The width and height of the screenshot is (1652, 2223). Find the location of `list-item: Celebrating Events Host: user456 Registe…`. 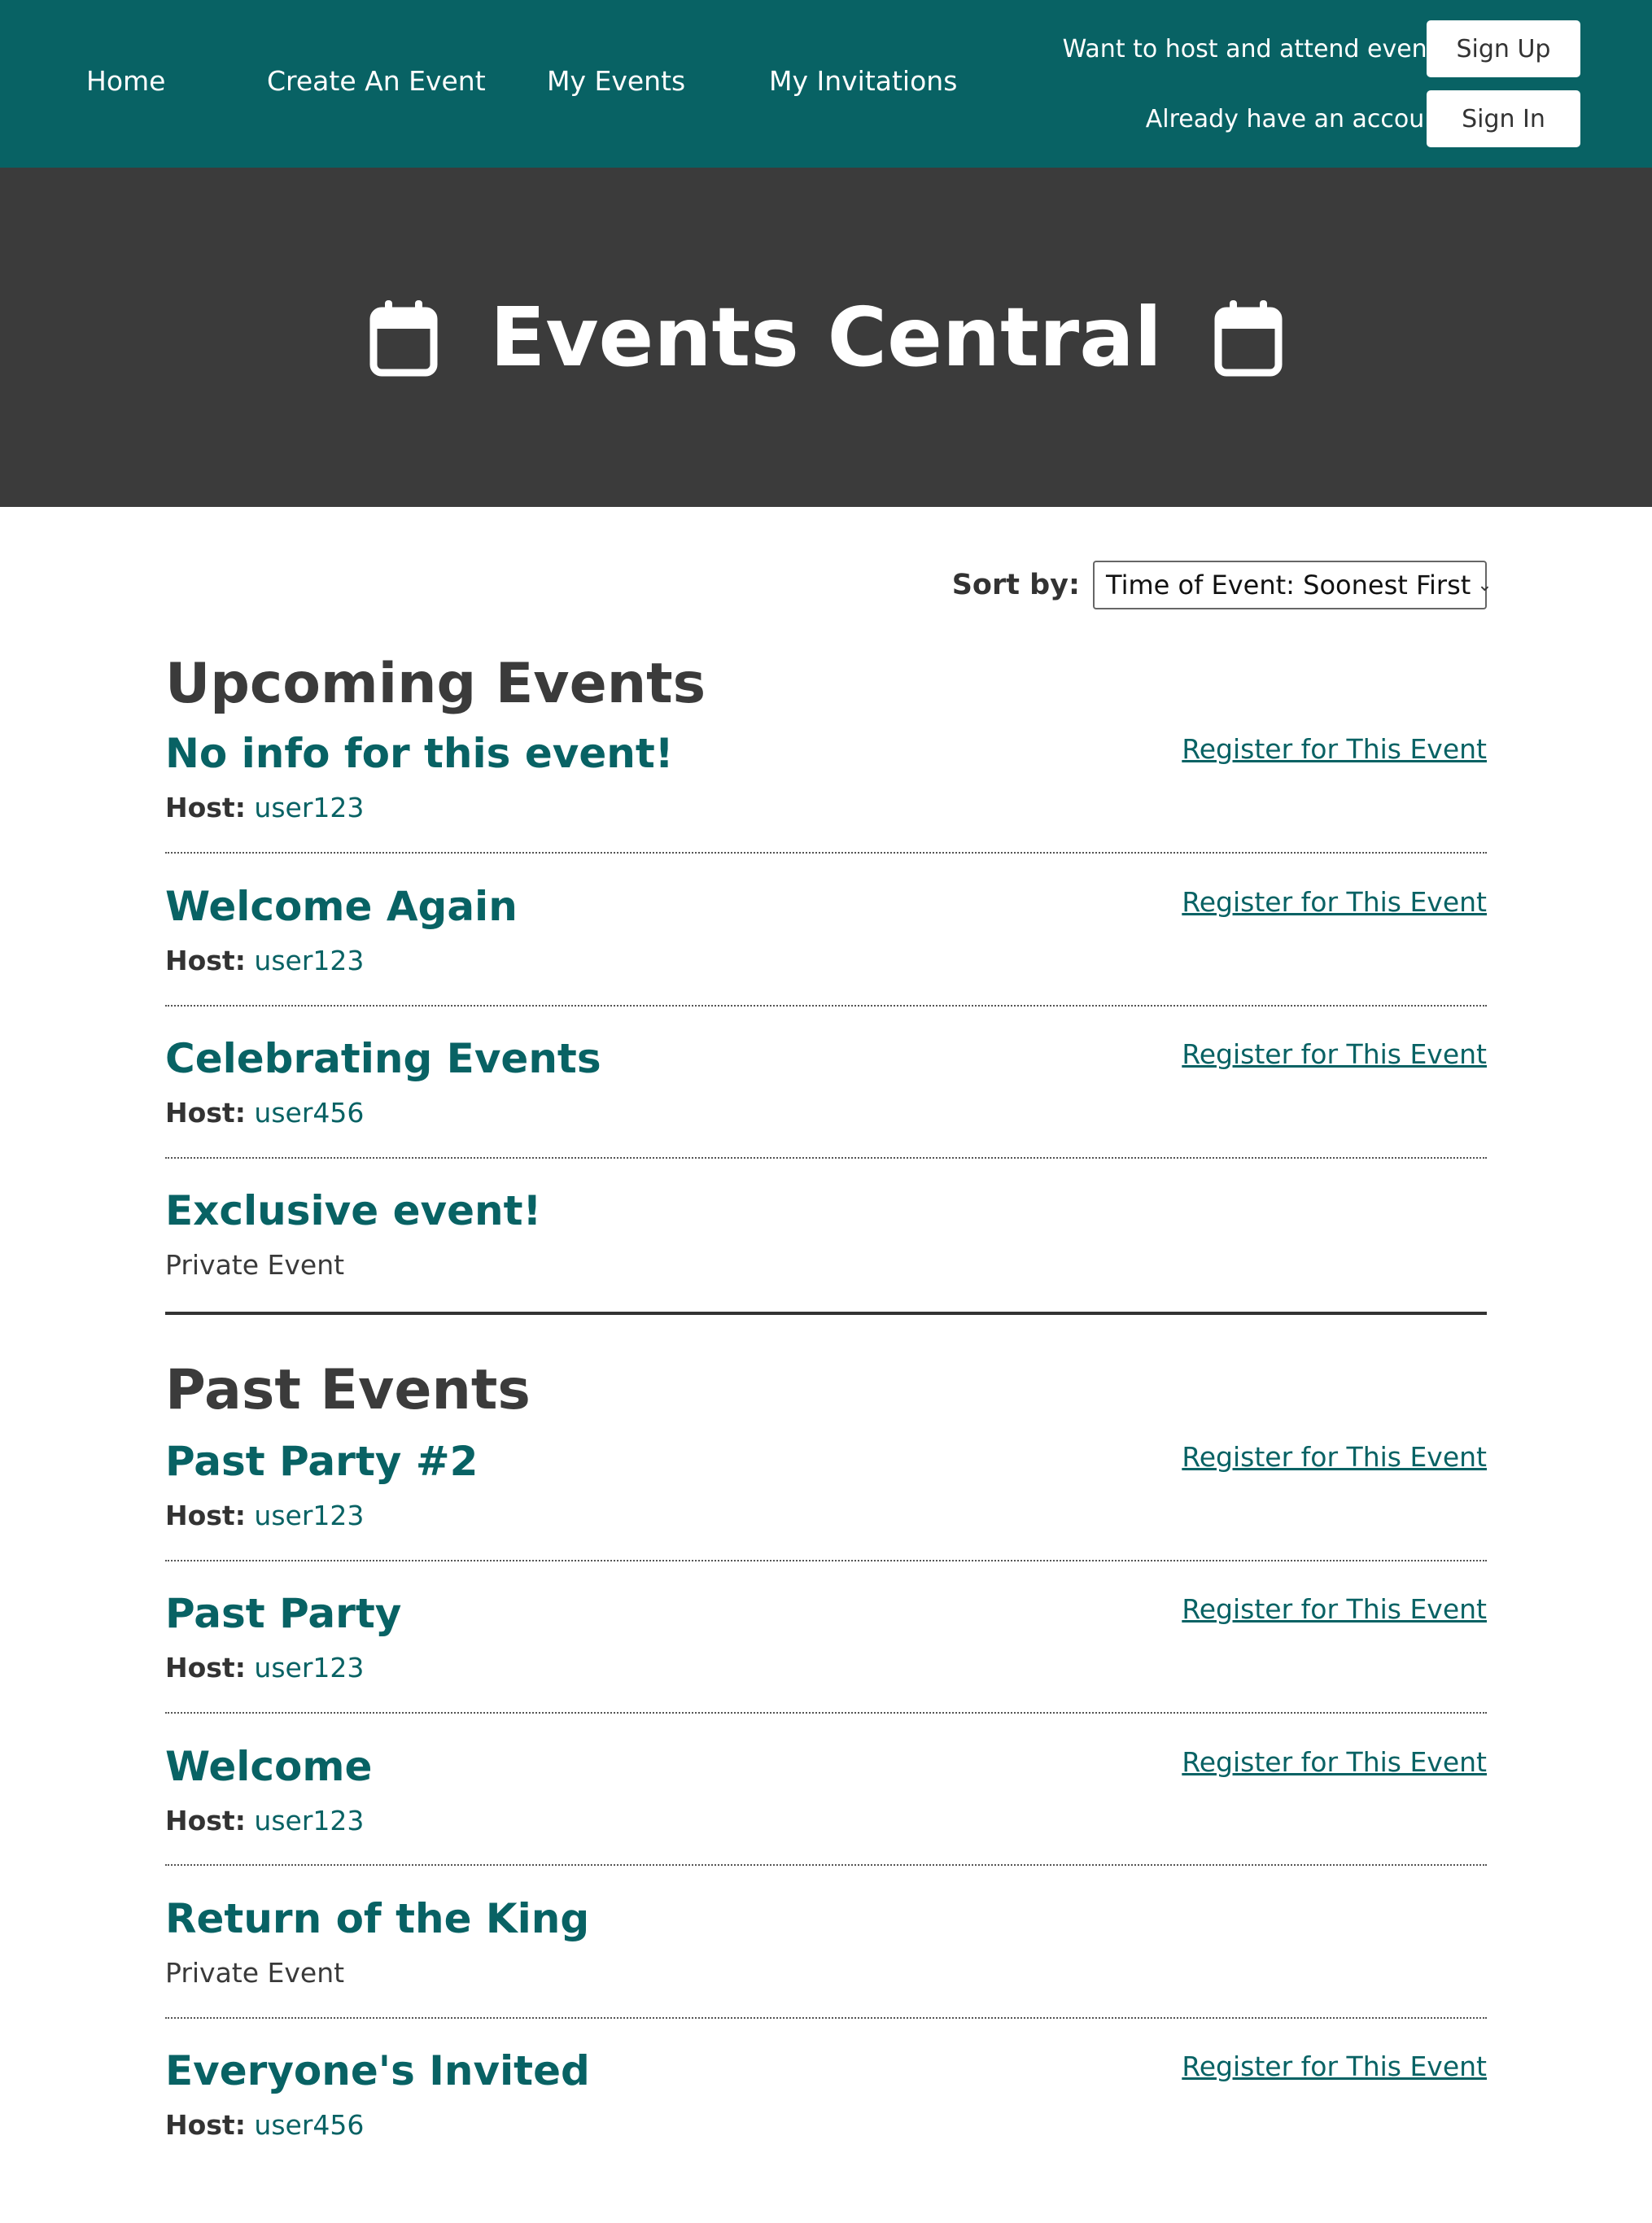

list-item: Celebrating Events Host: user456 Registe… is located at coordinates (826, 1084).